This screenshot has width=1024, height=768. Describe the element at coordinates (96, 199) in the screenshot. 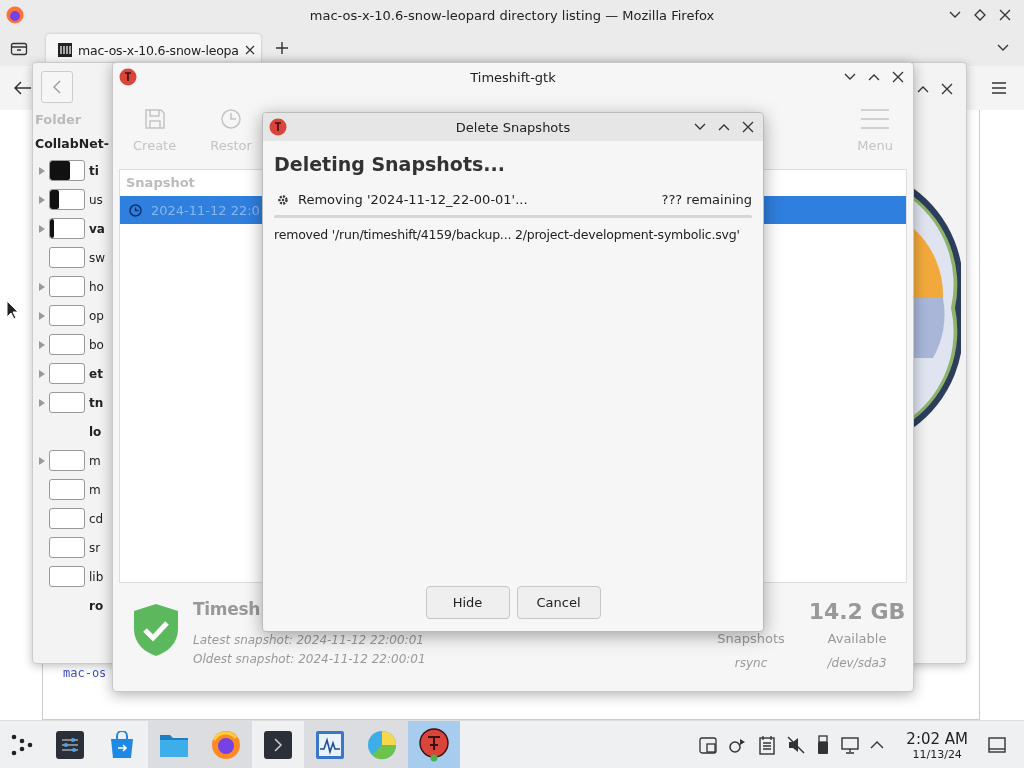

I see `folder-name: us` at that location.